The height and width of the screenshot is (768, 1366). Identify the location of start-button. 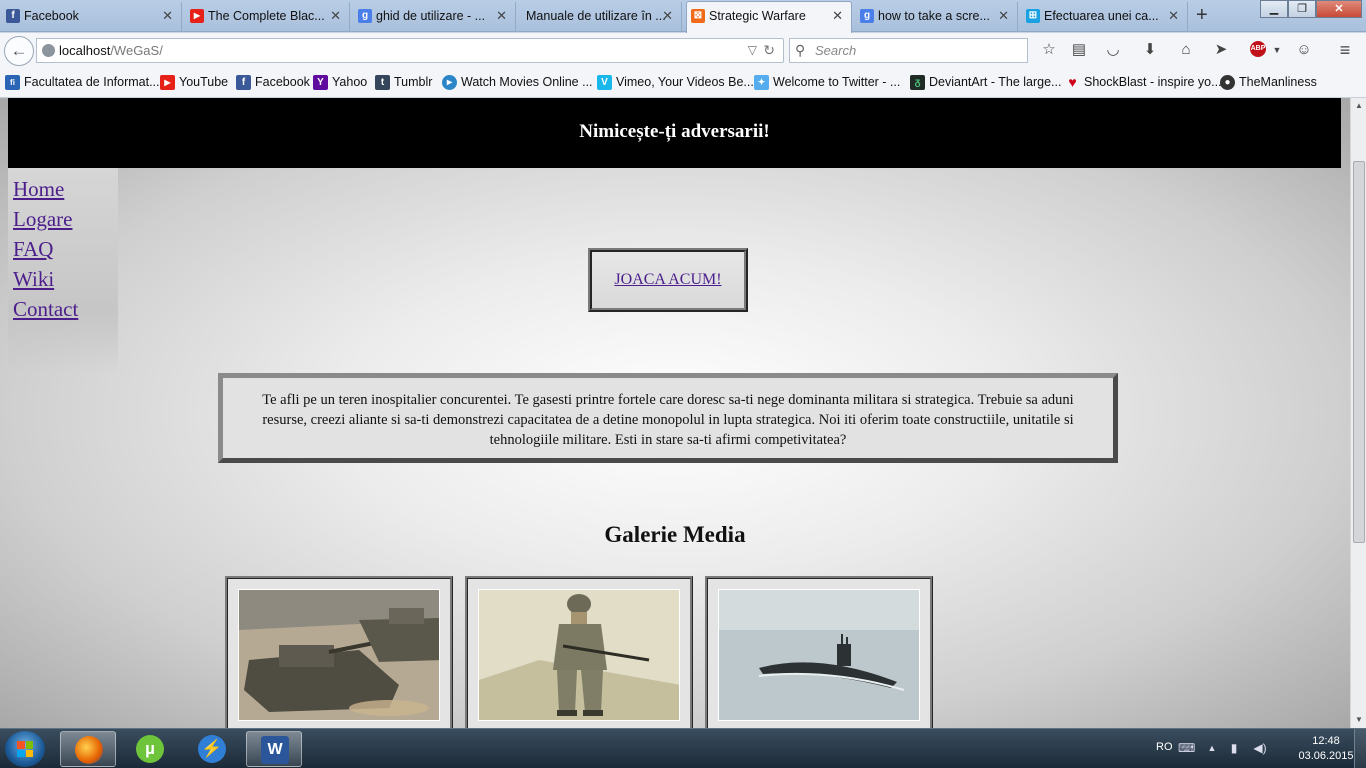
(25, 749).